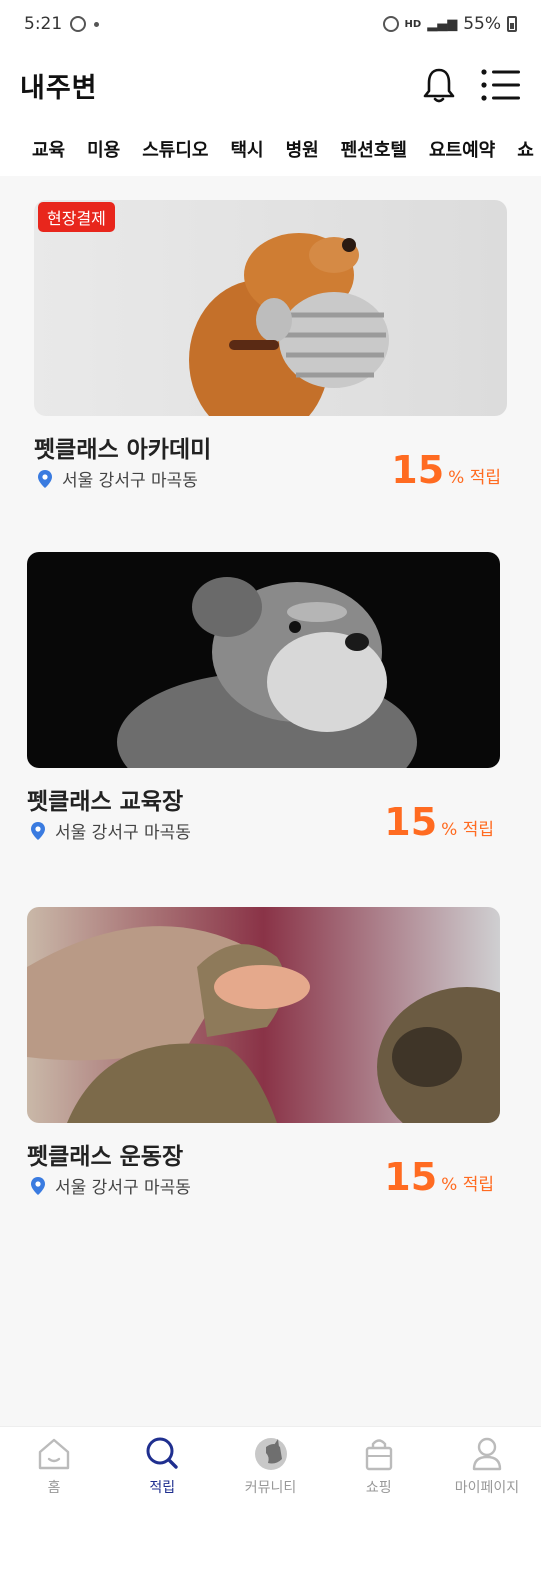 Image resolution: width=541 pixels, height=1587 pixels. Describe the element at coordinates (487, 1454) in the screenshot. I see `user-icon` at that location.